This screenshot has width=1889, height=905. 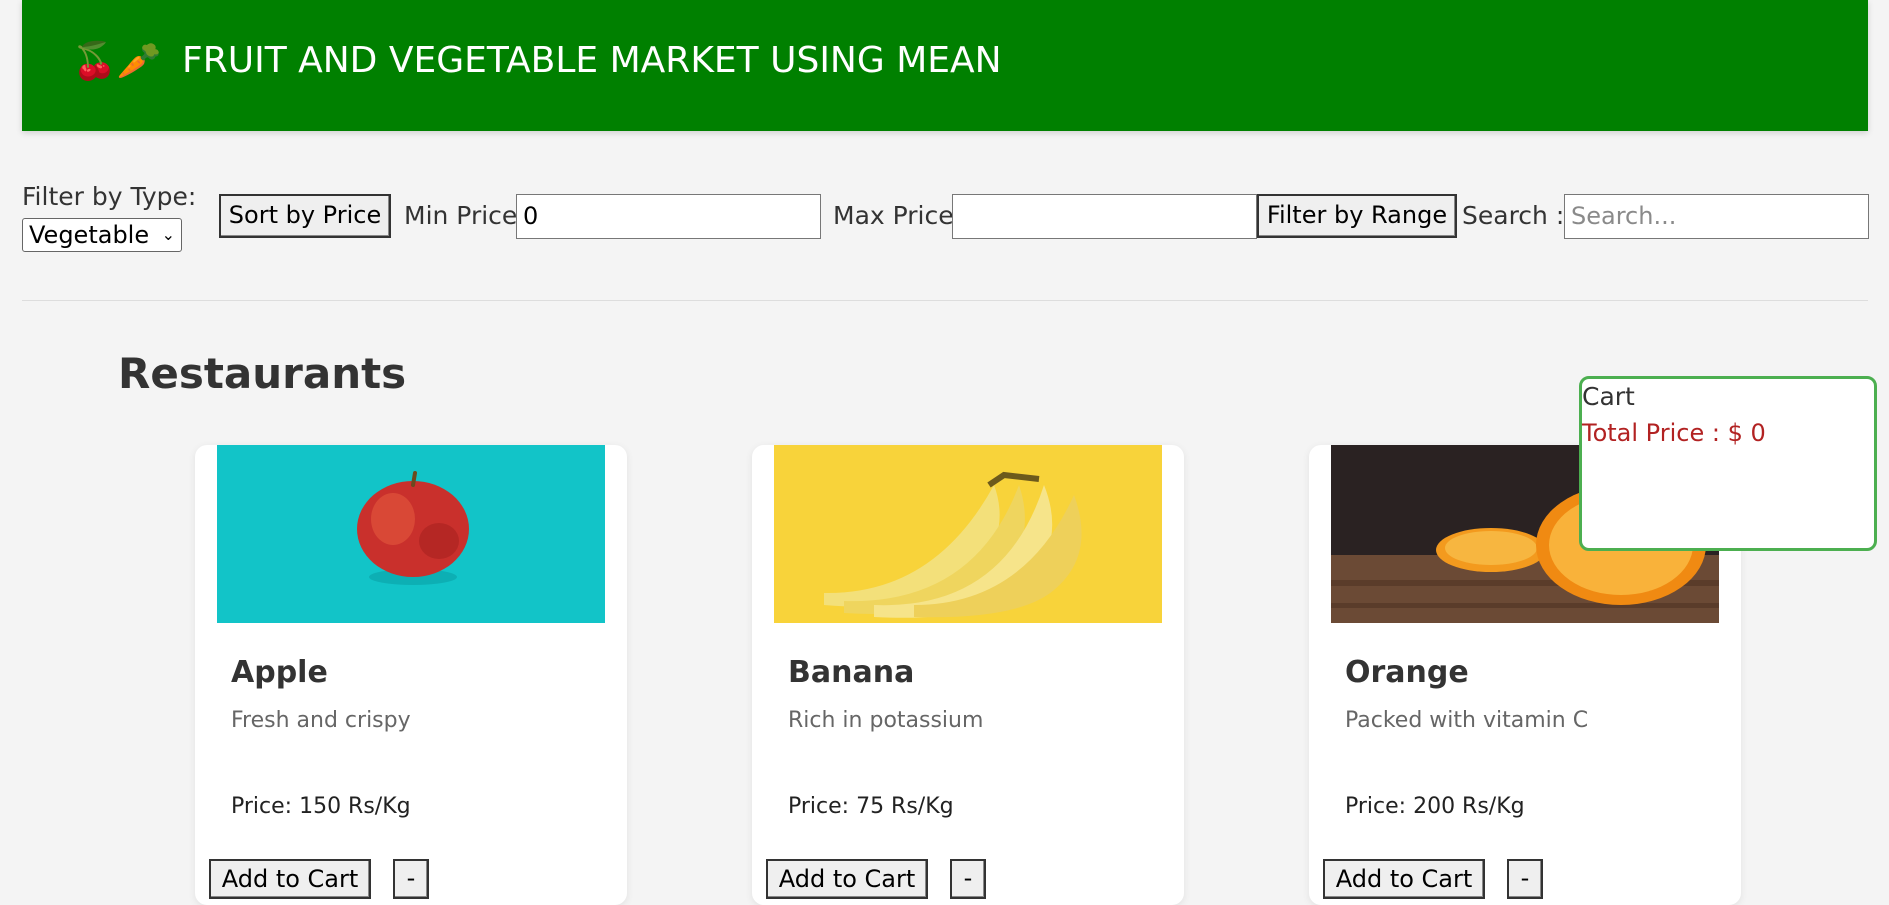 What do you see at coordinates (117, 61) in the screenshot?
I see `cherry-carrot-icon: 🍒🥕` at bounding box center [117, 61].